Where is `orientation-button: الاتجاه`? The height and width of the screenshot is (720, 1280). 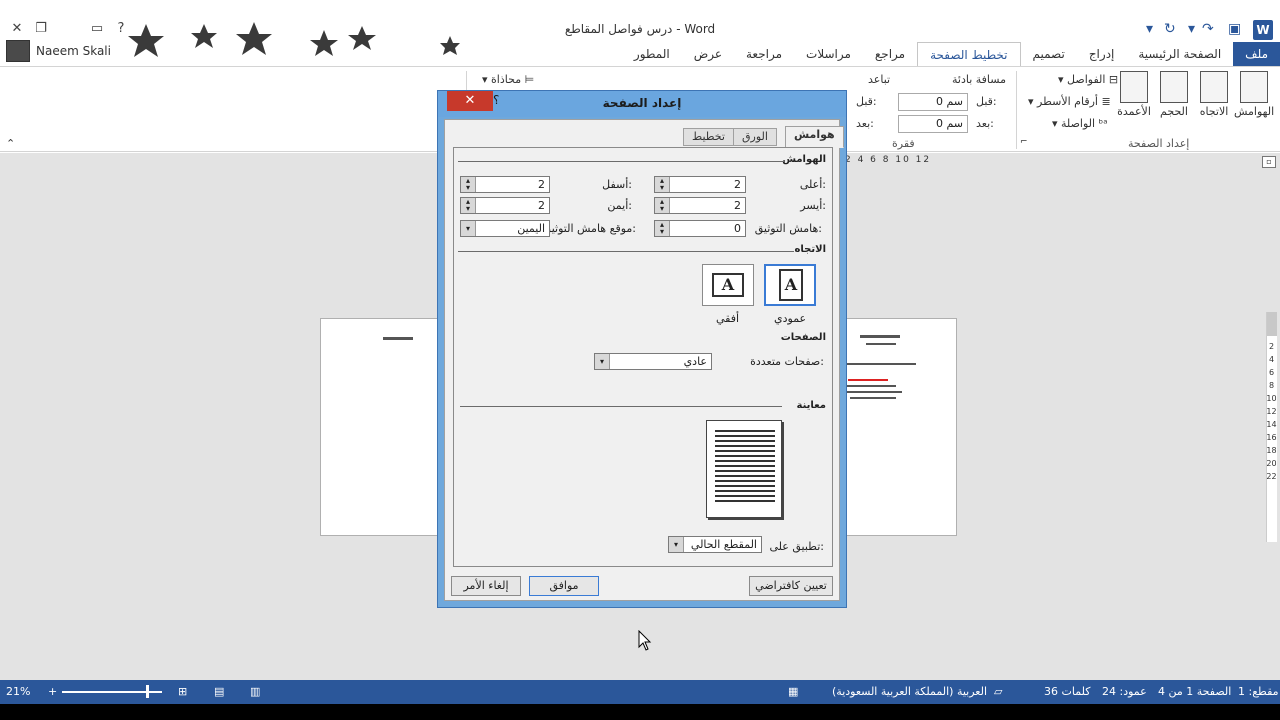 orientation-button: الاتجاه is located at coordinates (1214, 94).